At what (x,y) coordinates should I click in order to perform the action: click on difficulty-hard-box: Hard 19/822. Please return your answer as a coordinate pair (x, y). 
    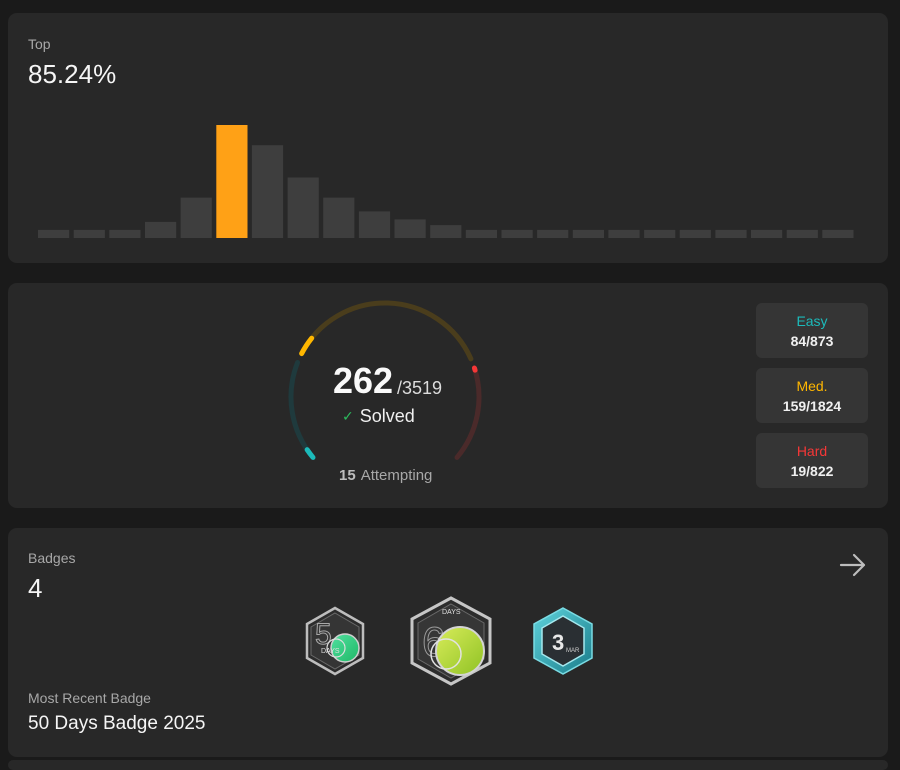
    Looking at the image, I should click on (812, 460).